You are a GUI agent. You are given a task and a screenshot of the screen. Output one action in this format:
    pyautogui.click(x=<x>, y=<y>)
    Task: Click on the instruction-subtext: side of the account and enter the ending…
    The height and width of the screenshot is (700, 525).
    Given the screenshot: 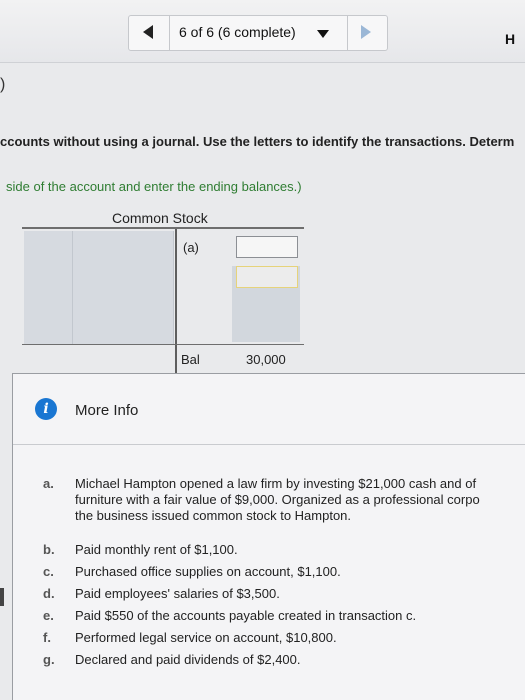 What is the action you would take?
    pyautogui.click(x=154, y=186)
    